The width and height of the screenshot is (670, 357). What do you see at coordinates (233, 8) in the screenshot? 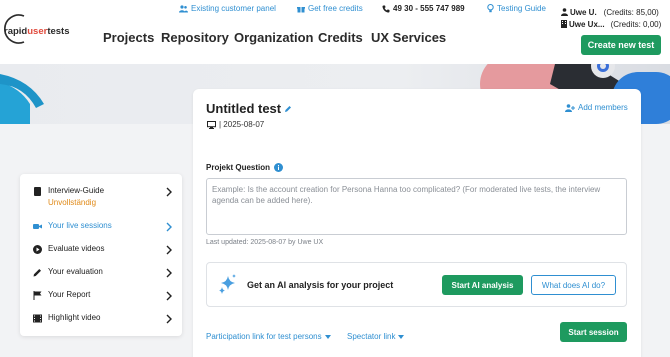
I see `existing-customer-label: Existing customer panel` at bounding box center [233, 8].